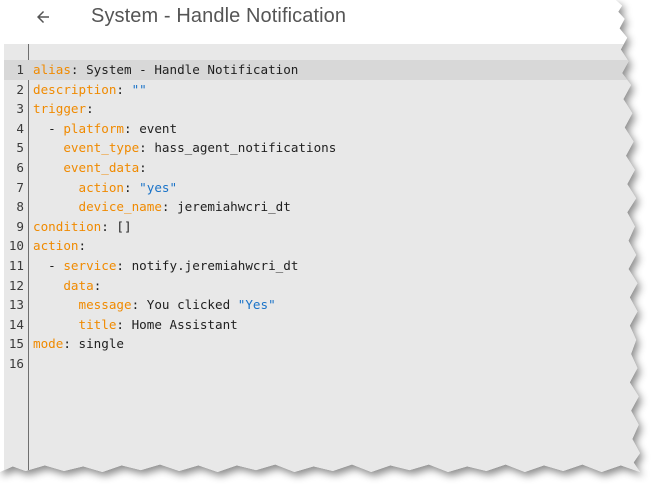 This screenshot has width=655, height=490. Describe the element at coordinates (322, 246) in the screenshot. I see `code-line: 10 action:` at that location.